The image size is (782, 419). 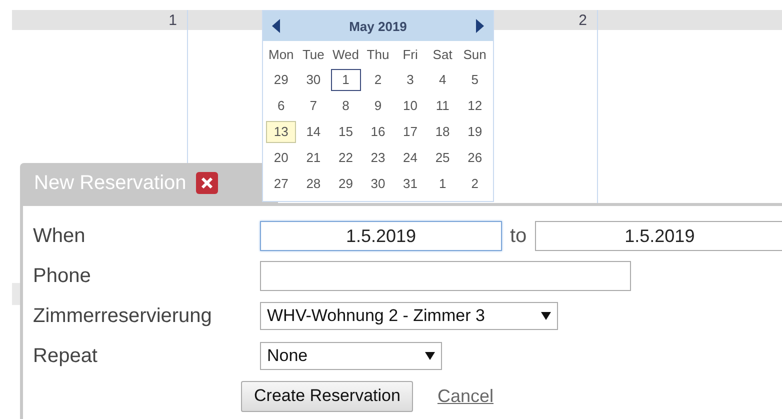 What do you see at coordinates (281, 184) in the screenshot?
I see `calendar-day: 27` at bounding box center [281, 184].